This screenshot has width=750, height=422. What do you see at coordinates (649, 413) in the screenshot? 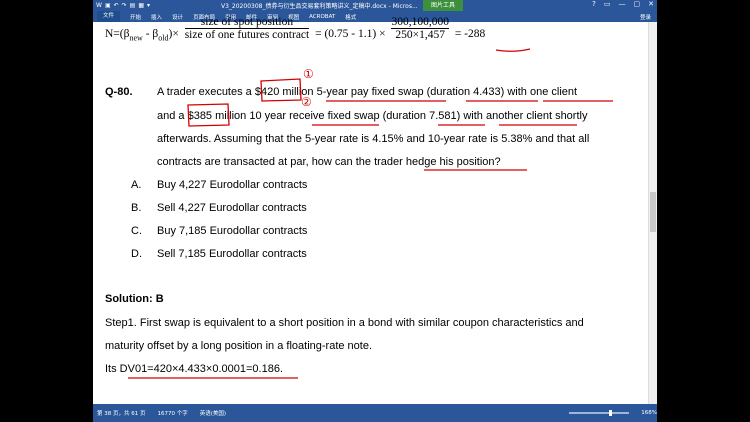
I see `zoom-level: 168%` at bounding box center [649, 413].